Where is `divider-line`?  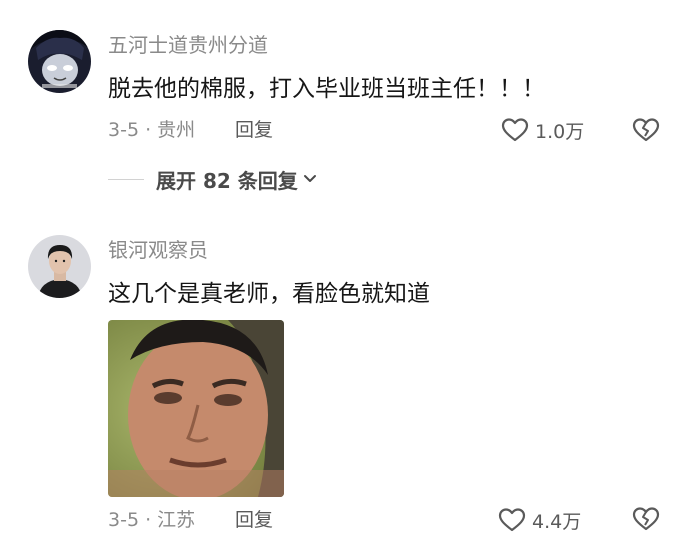
divider-line is located at coordinates (126, 179).